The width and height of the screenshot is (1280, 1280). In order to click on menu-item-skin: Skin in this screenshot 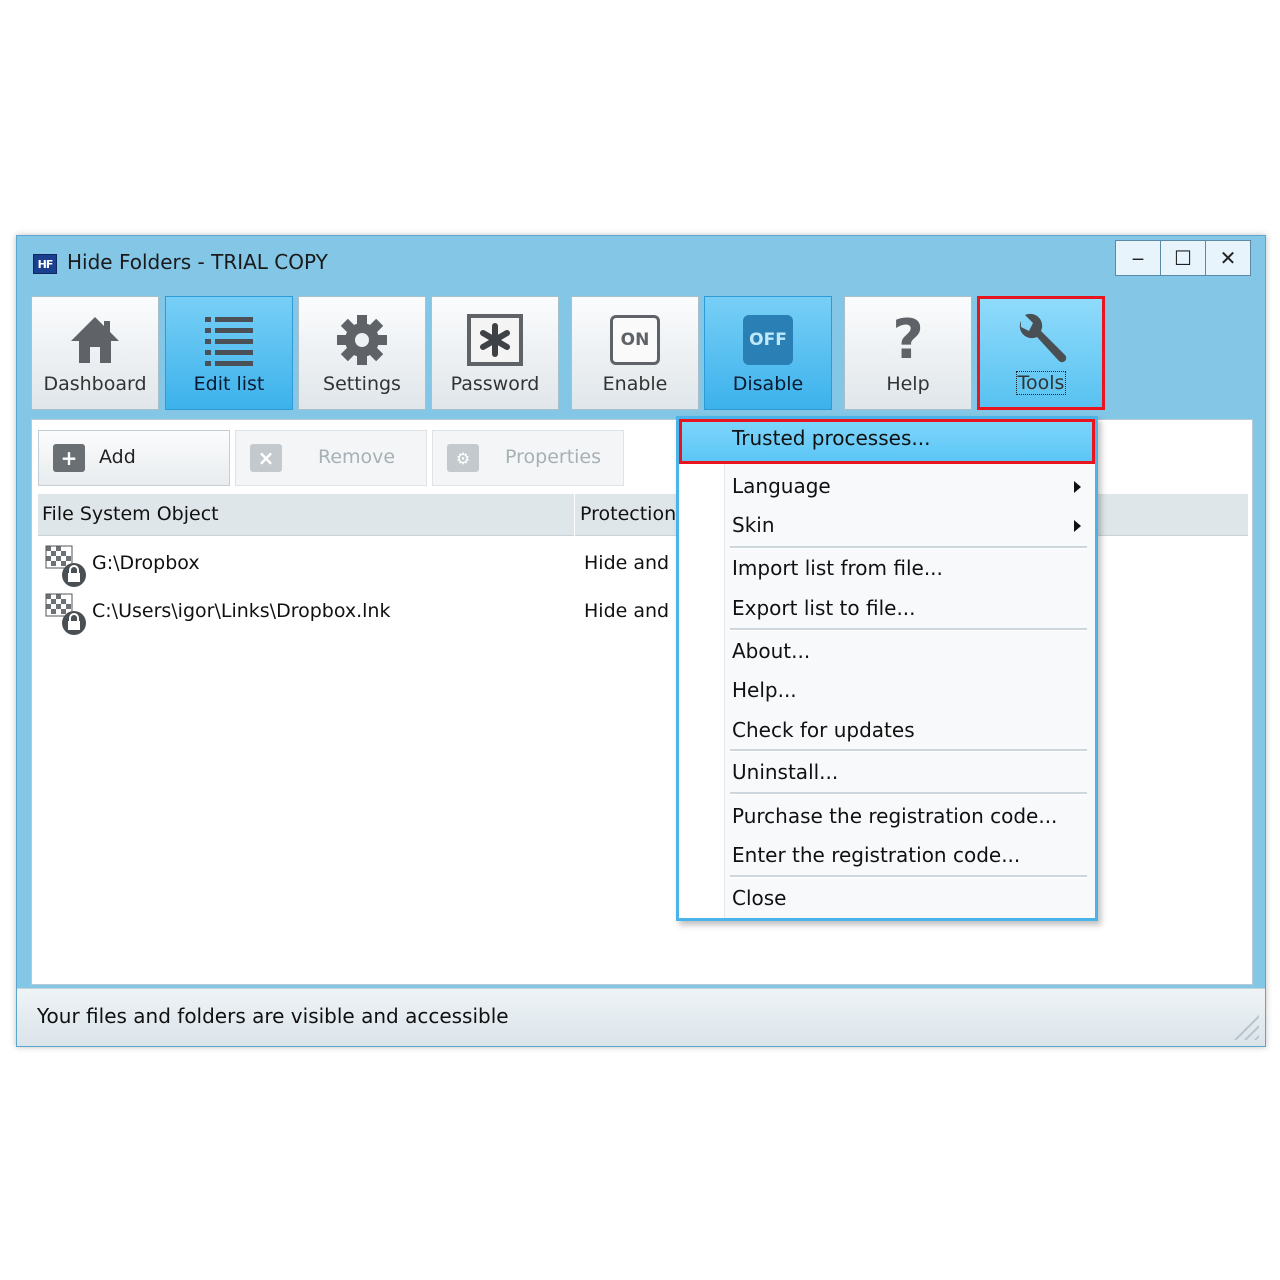, I will do `click(887, 526)`.